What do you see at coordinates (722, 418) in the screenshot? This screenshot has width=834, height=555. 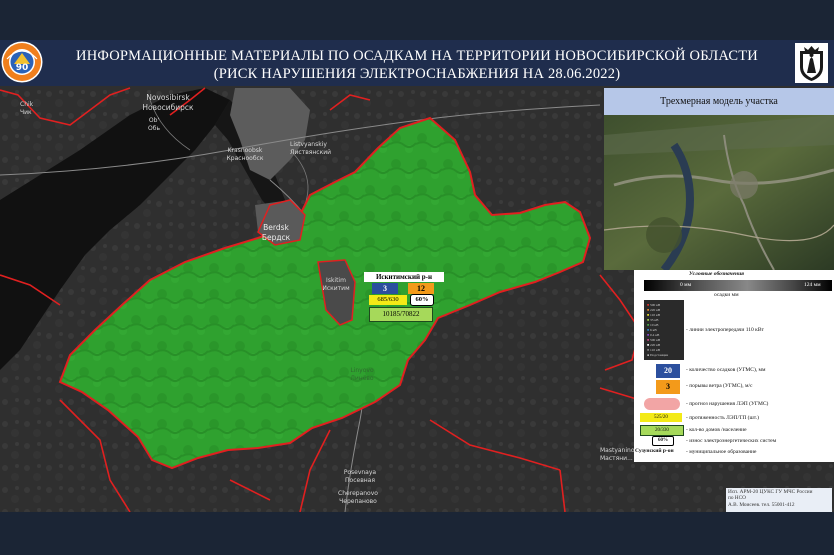 I see `legend-lines-caption: - протяженность ЛЭП/ТП (шт.)` at bounding box center [722, 418].